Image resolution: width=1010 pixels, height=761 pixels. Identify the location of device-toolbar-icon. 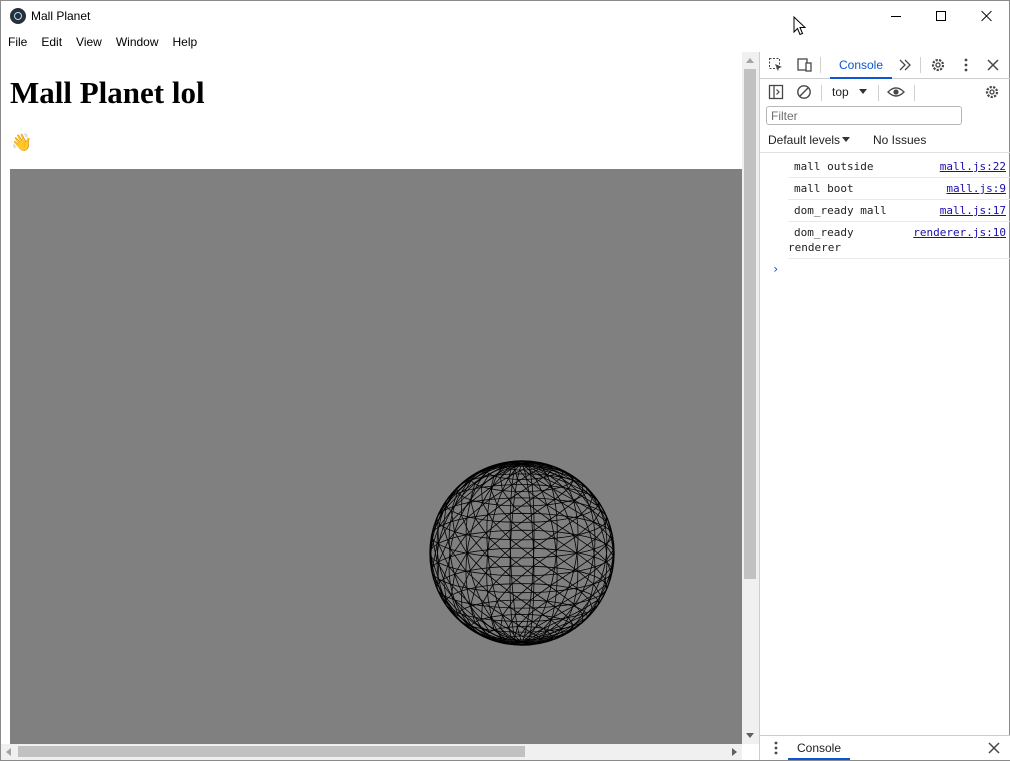
(804, 65).